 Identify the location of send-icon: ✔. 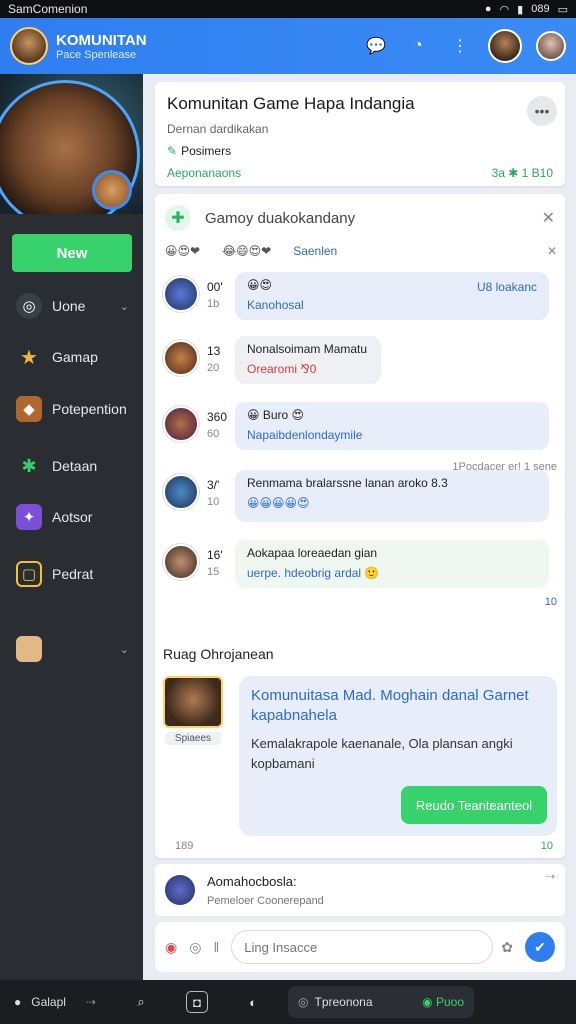
(540, 947).